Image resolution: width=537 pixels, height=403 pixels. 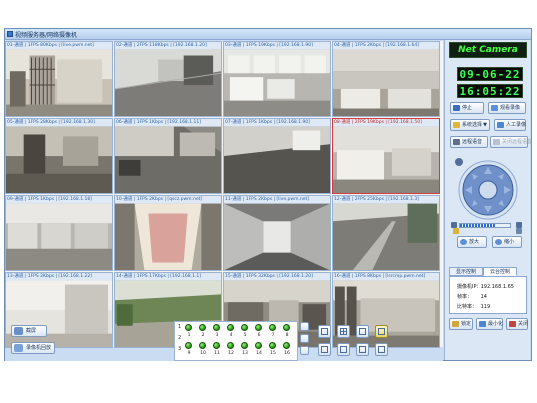 I want to click on camera-tile-5: 05-通道 | 1FPS 28Kbps | [192.168.1.30], so click(x=59, y=156).